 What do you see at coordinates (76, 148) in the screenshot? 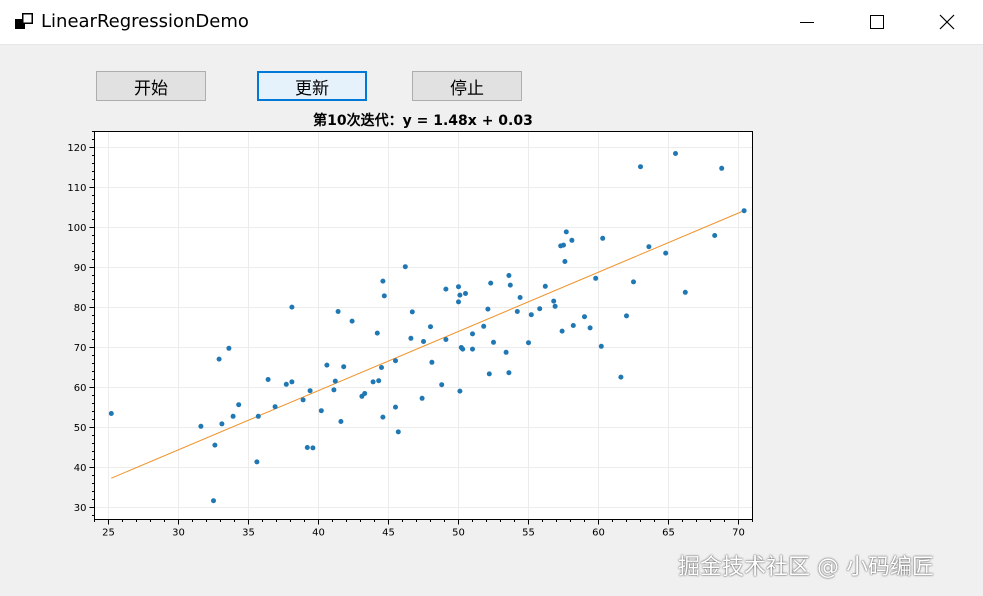
I see `y-tick-label: 120` at bounding box center [76, 148].